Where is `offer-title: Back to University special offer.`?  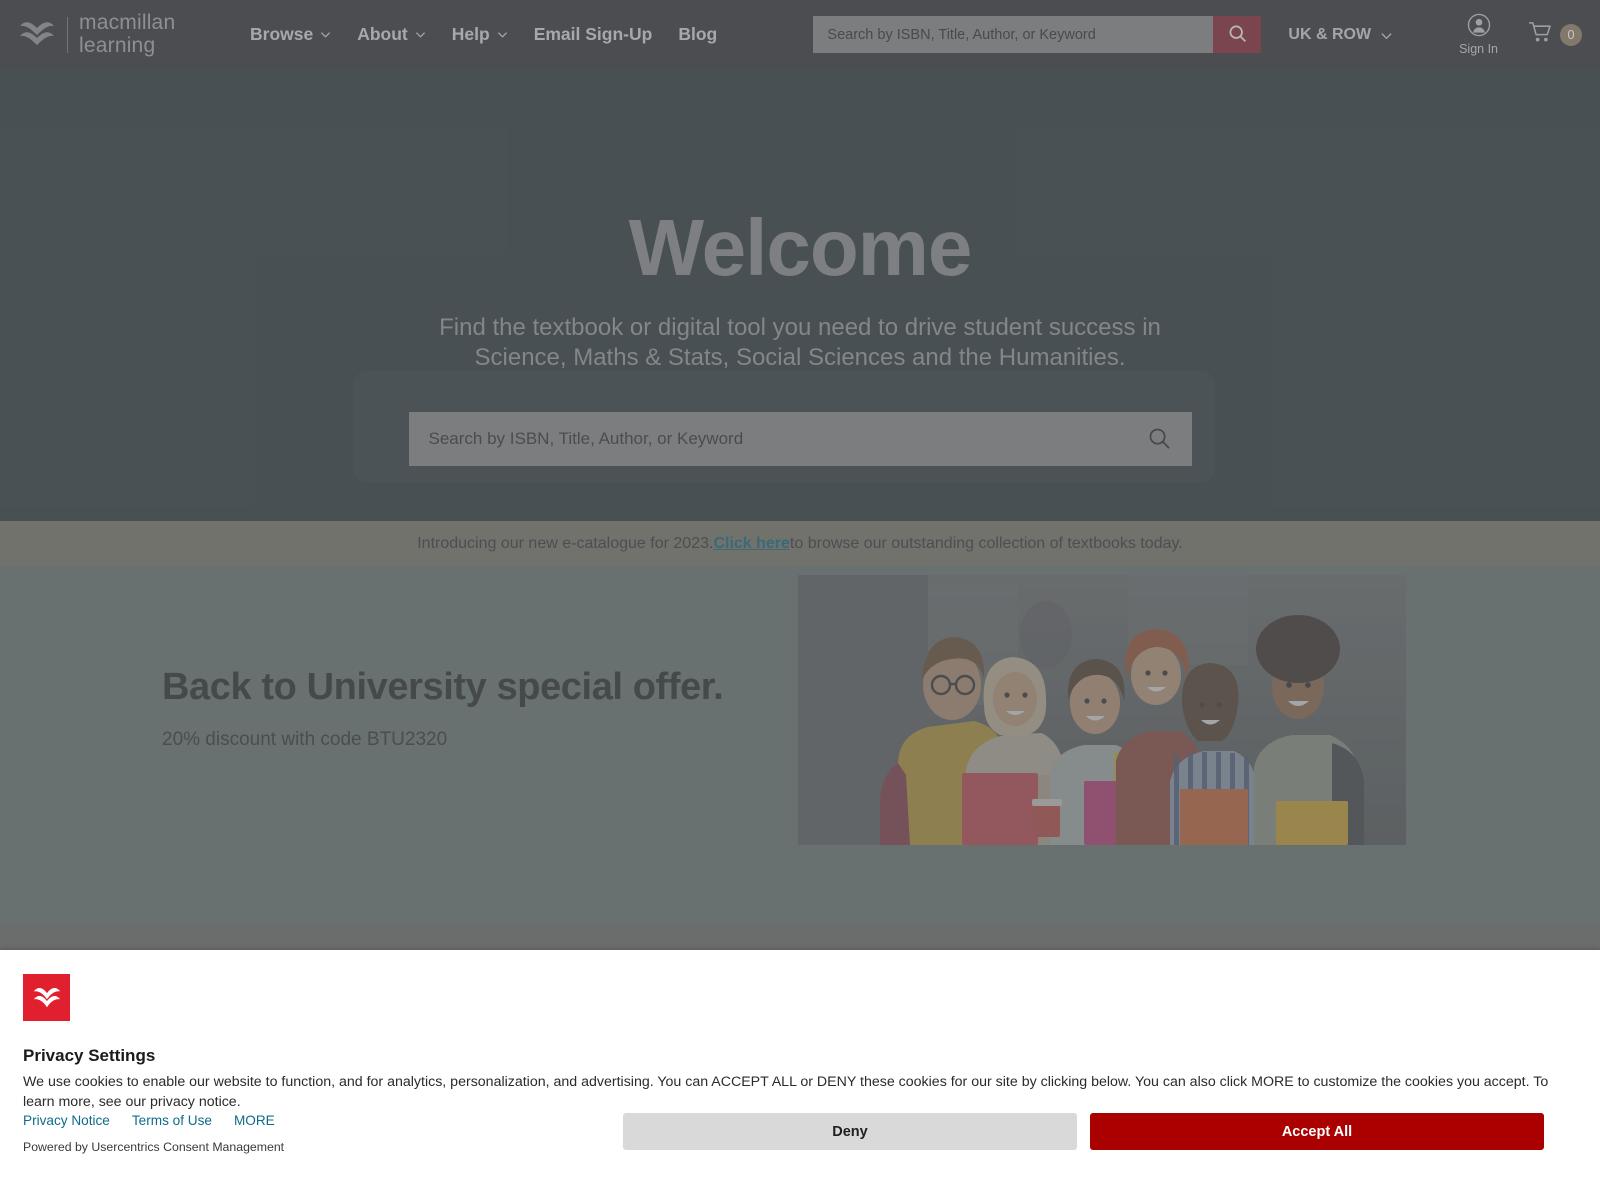 offer-title: Back to University special offer. is located at coordinates (443, 687).